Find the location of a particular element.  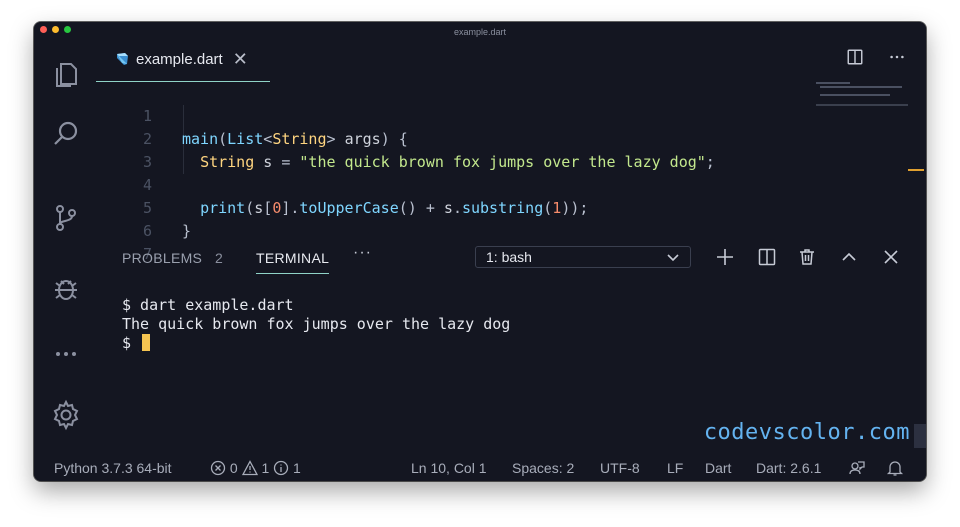

maximize-window-button is located at coordinates (67, 29).